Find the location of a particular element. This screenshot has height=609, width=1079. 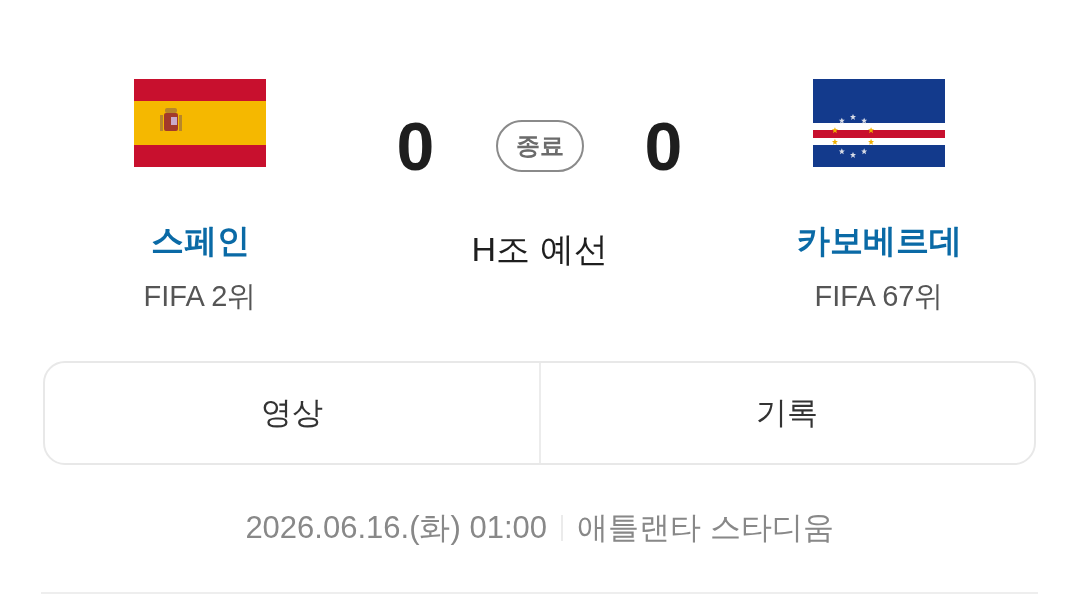

team-name-link: 스페인 is located at coordinates (200, 241).